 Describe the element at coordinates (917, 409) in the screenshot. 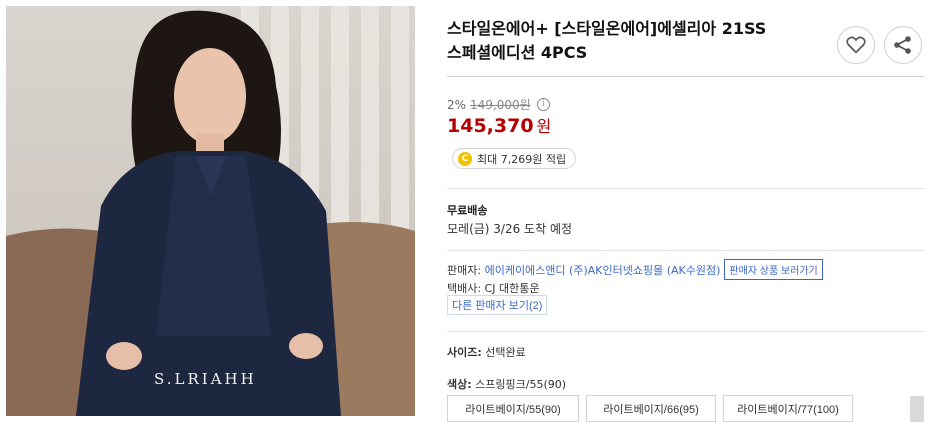

I see `scrollbar-thumb` at that location.